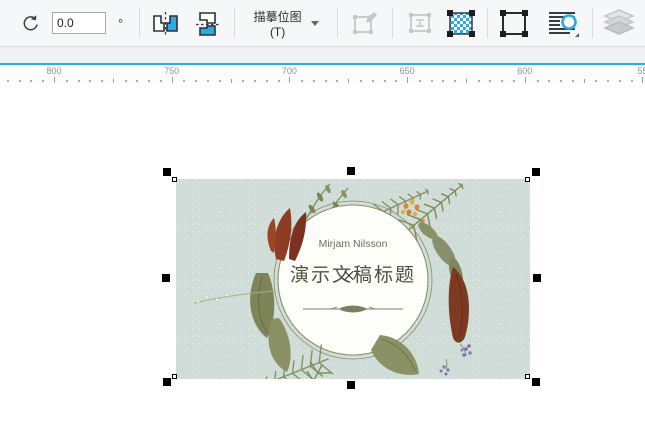 This screenshot has width=645, height=438. What do you see at coordinates (563, 23) in the screenshot?
I see `wrap-text-button` at bounding box center [563, 23].